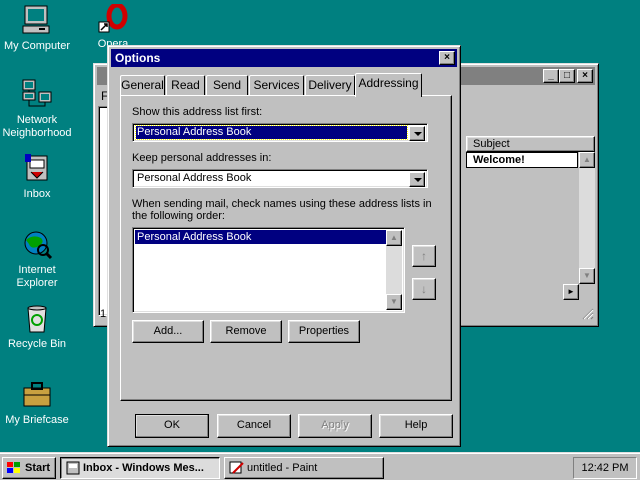 This screenshot has width=640, height=480. I want to click on tab-delivery: Delivery, so click(330, 85).